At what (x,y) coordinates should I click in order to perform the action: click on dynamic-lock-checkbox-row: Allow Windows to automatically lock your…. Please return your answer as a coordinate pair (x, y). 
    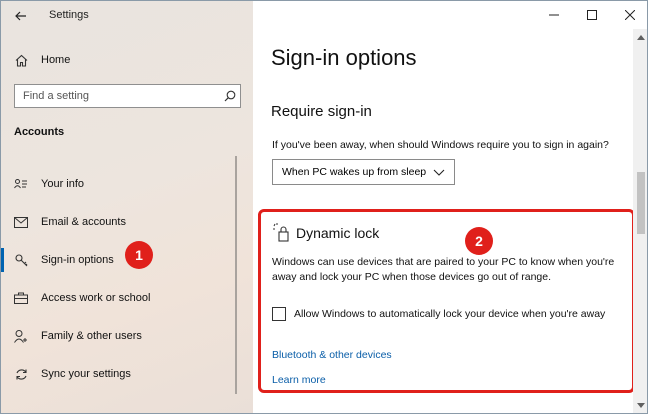
    Looking at the image, I should click on (438, 314).